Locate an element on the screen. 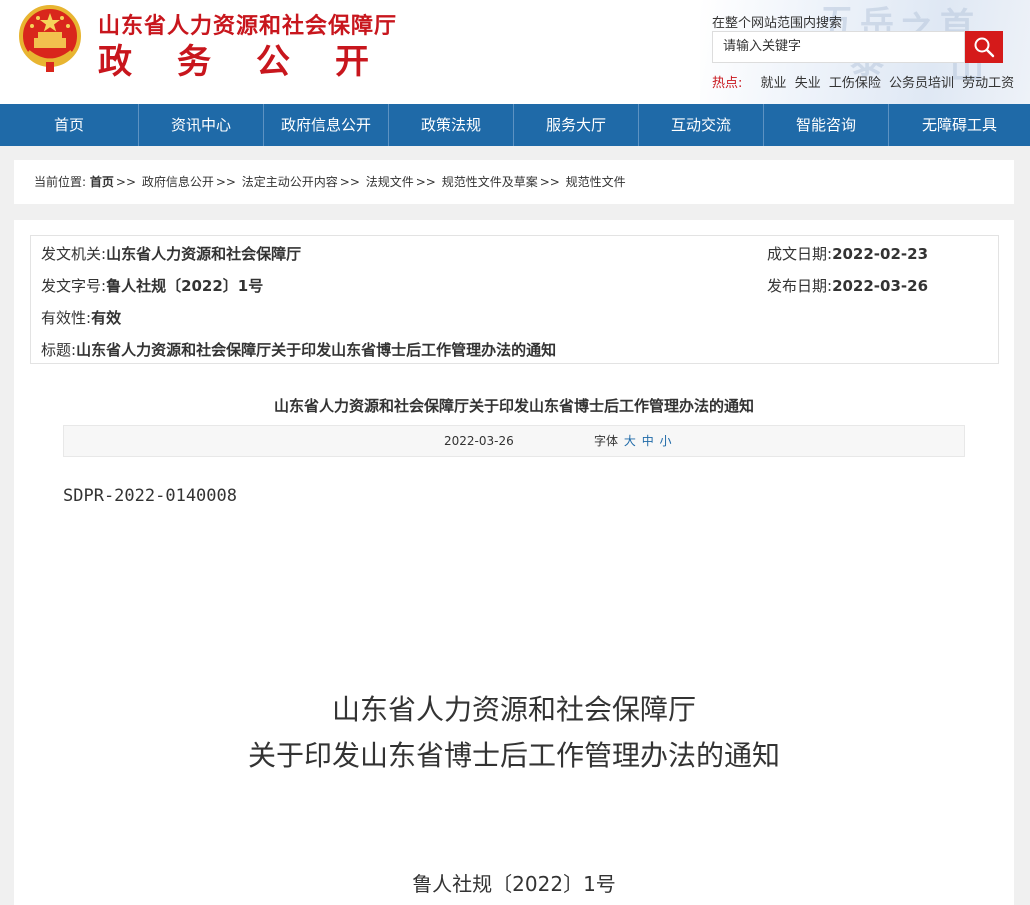 Image resolution: width=1030 pixels, height=905 pixels. breadcrumb-normative-drafts: 规范性文件及草案 is located at coordinates (490, 182).